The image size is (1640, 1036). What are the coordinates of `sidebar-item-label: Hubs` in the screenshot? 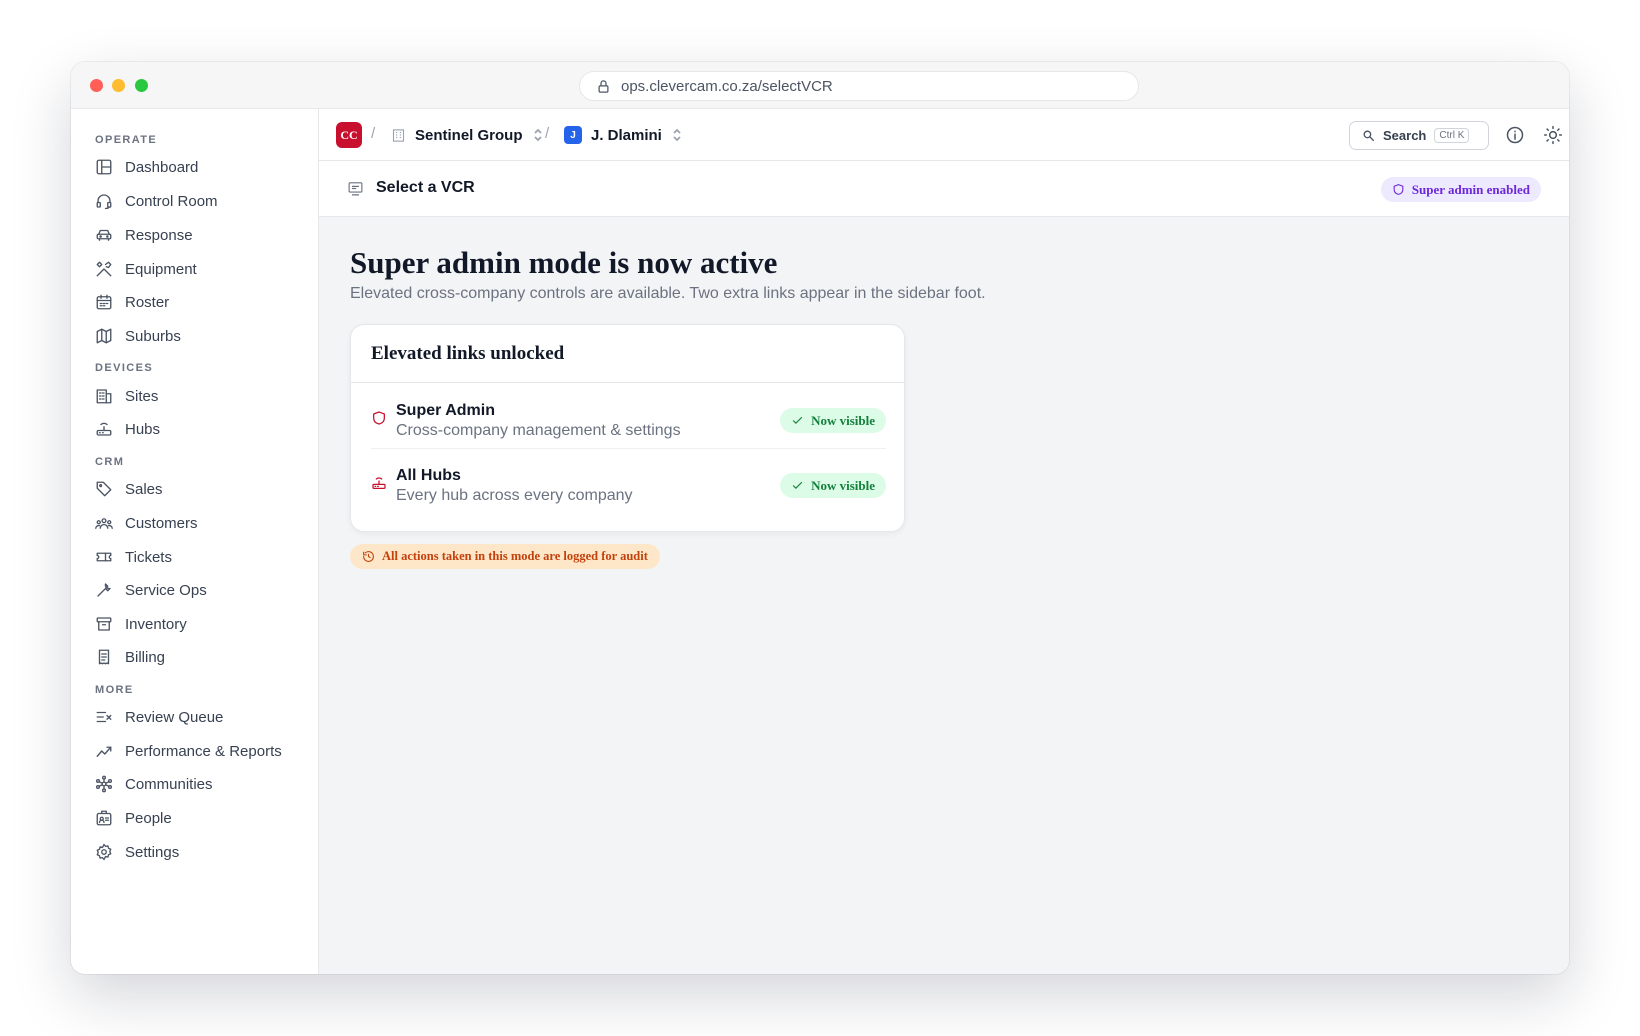 It's located at (143, 429).